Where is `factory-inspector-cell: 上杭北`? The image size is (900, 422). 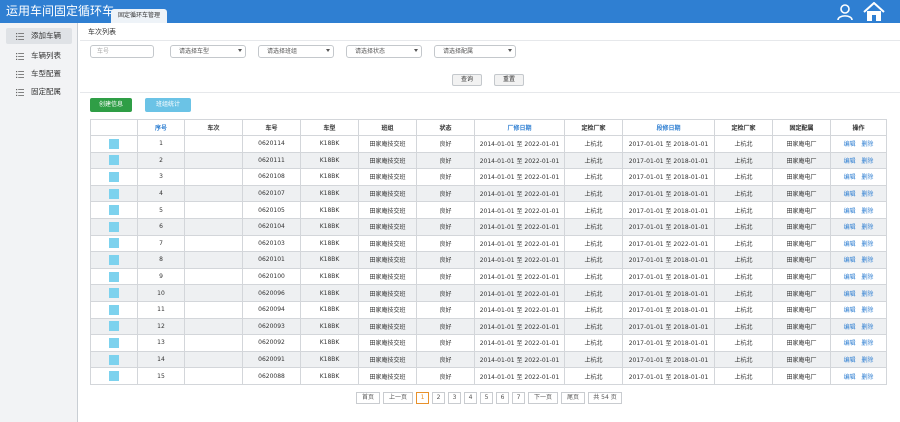
factory-inspector-cell: 上杭北 is located at coordinates (593, 276).